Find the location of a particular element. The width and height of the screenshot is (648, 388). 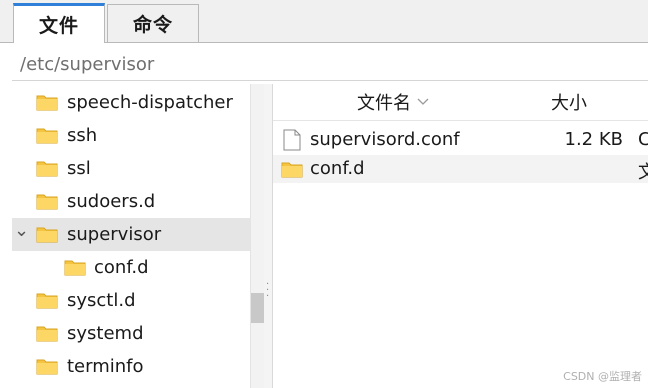

file-row-conf-d: conf.d 文 is located at coordinates (460, 169).